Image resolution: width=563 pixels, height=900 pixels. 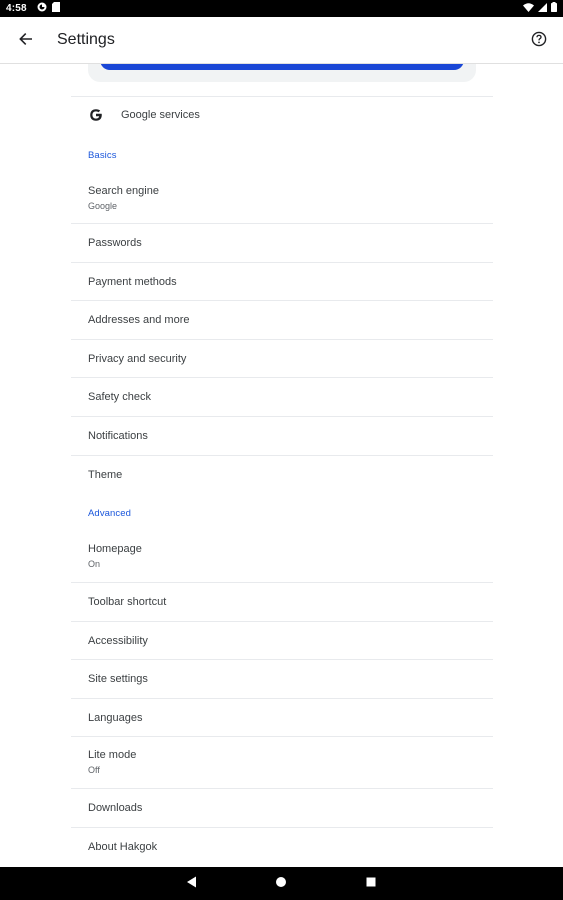 I want to click on settings-item-privacy: Privacy and security, so click(x=282, y=359).